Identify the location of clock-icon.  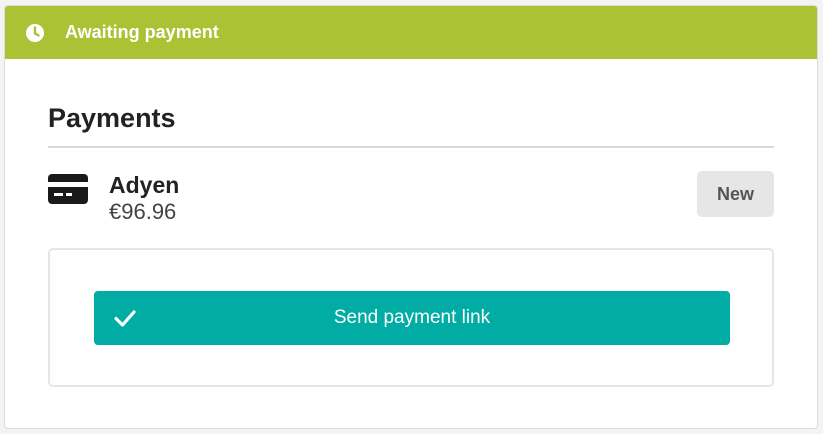
(35, 33).